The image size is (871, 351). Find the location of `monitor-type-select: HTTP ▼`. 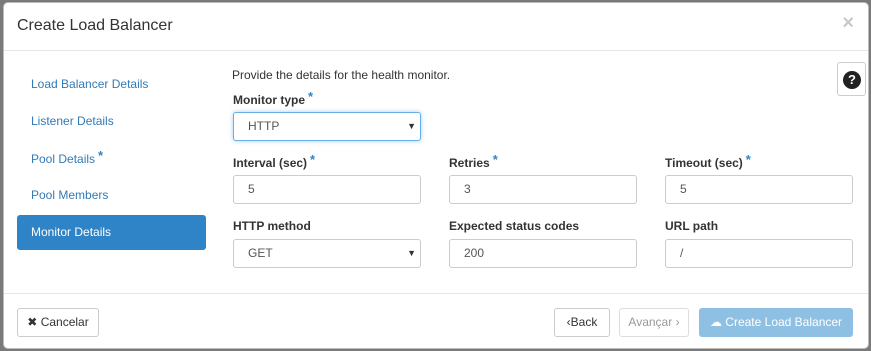

monitor-type-select: HTTP ▼ is located at coordinates (327, 126).